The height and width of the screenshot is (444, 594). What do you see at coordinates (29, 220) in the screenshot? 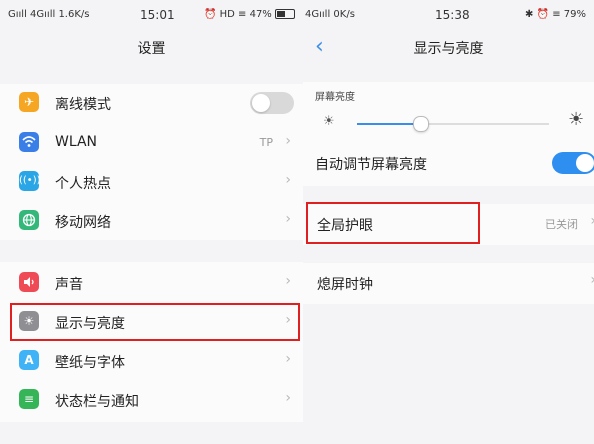
I see `globe-icon` at bounding box center [29, 220].